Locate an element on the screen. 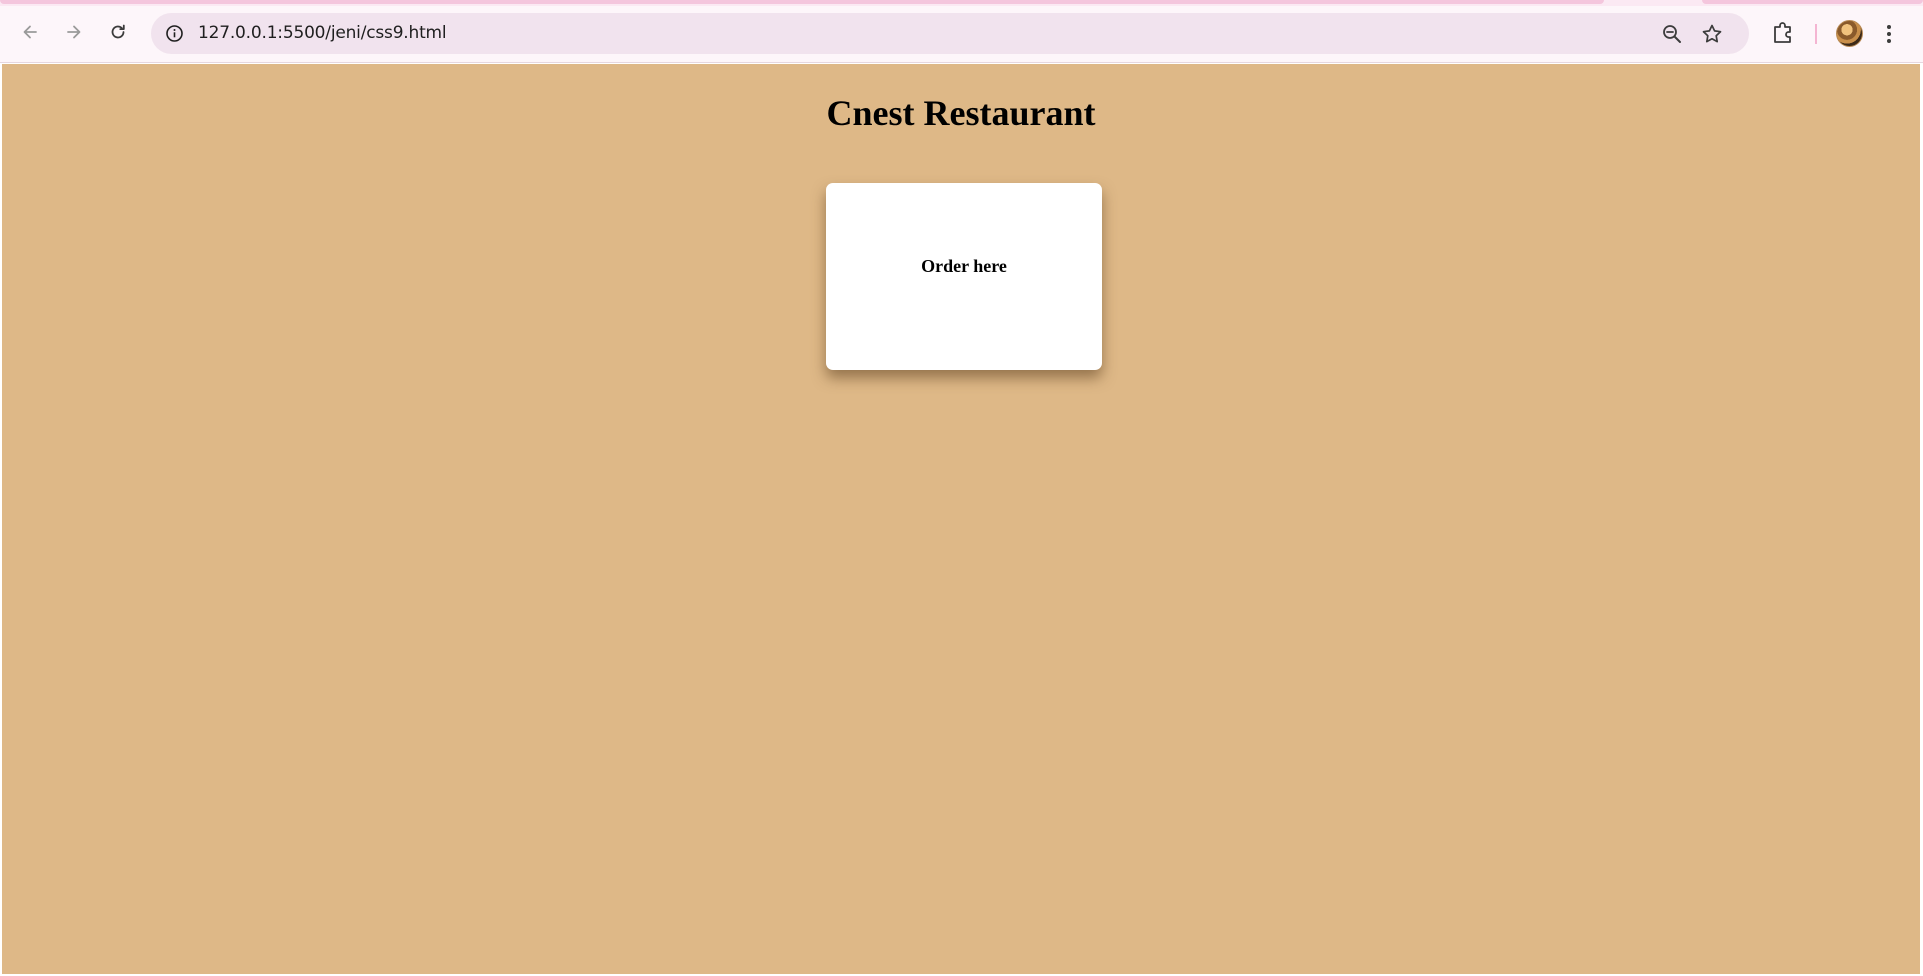 The height and width of the screenshot is (976, 1923). kebab-menu-icon is located at coordinates (1889, 34).